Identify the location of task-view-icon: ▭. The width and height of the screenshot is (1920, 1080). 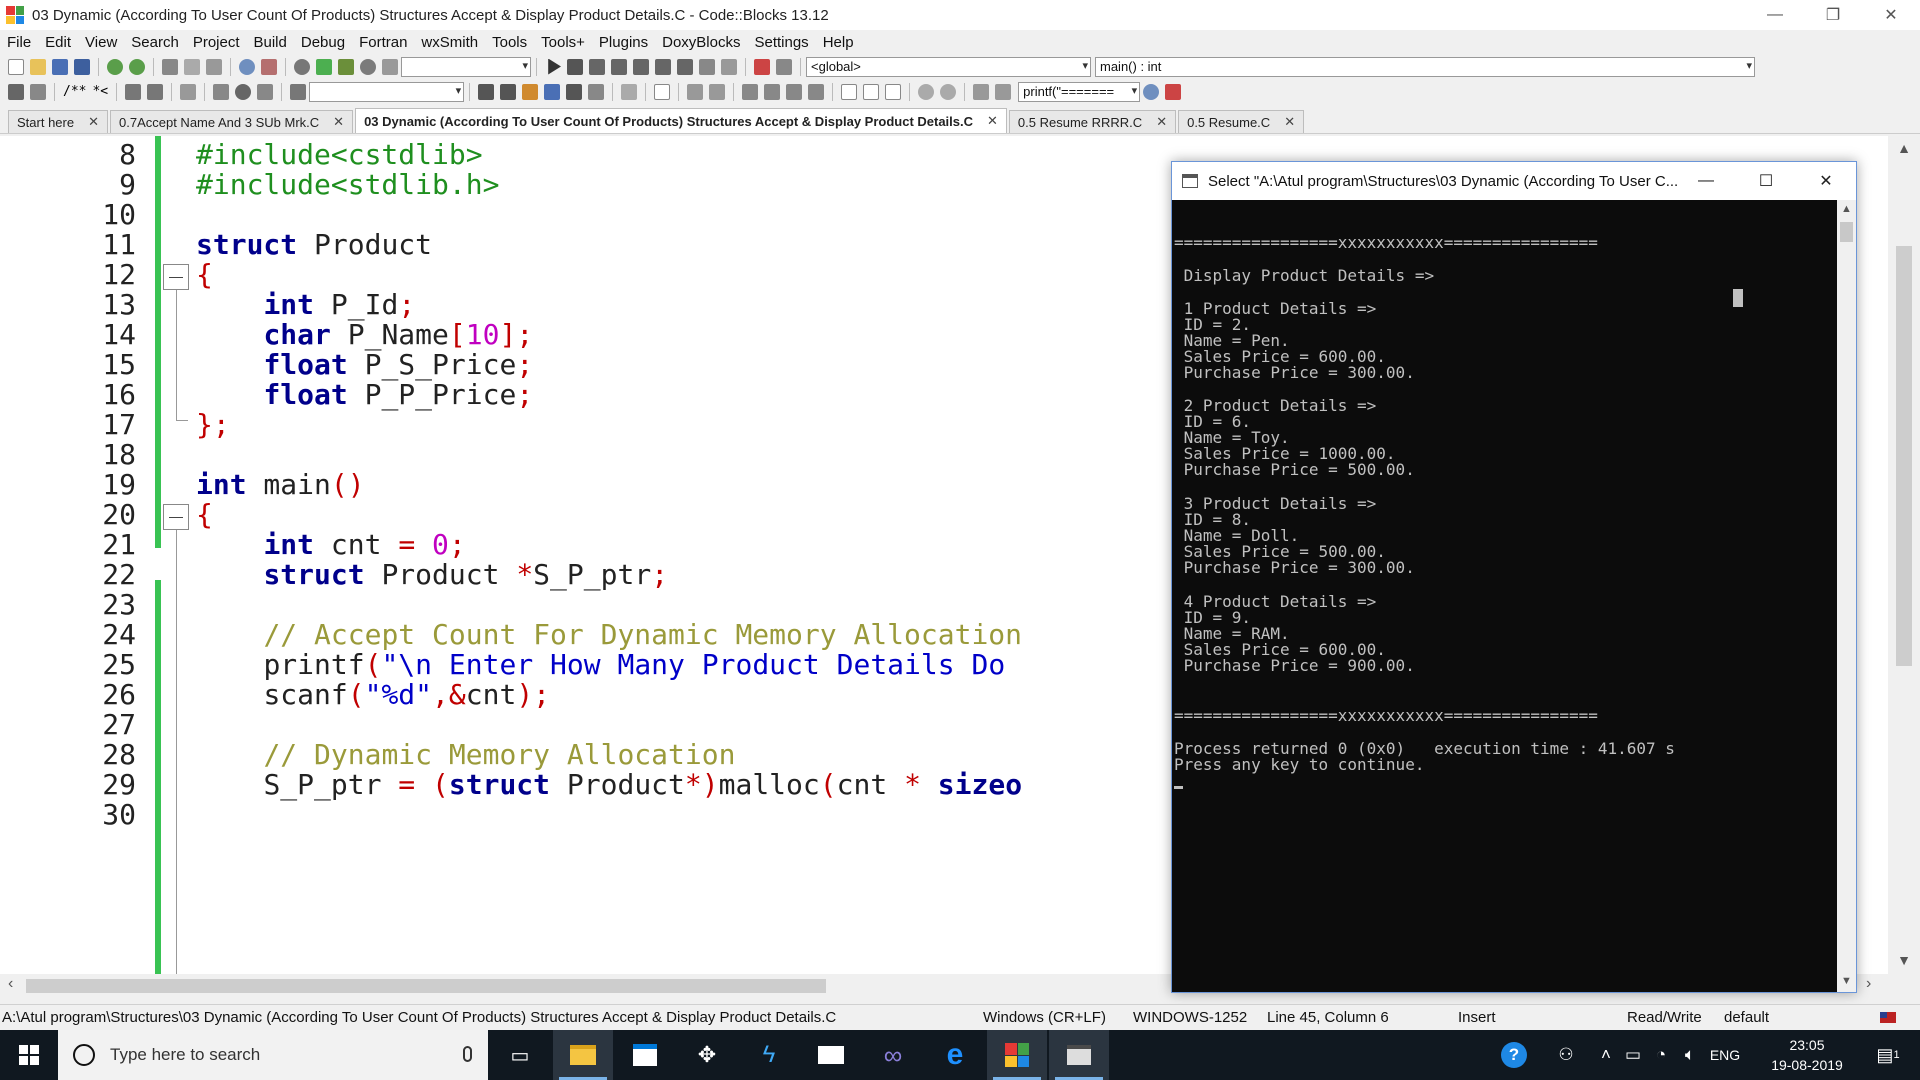
(520, 1055).